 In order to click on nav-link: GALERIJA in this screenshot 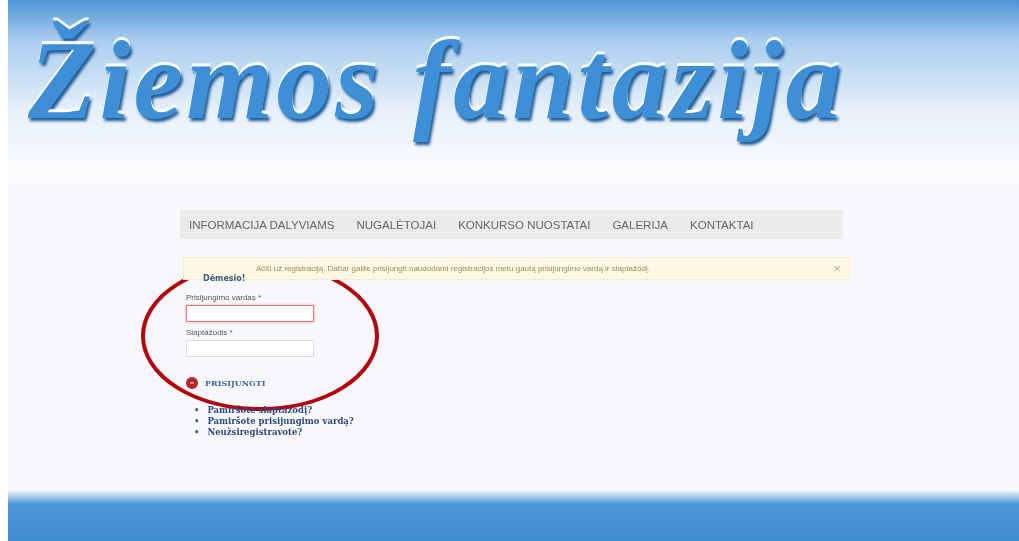, I will do `click(640, 224)`.